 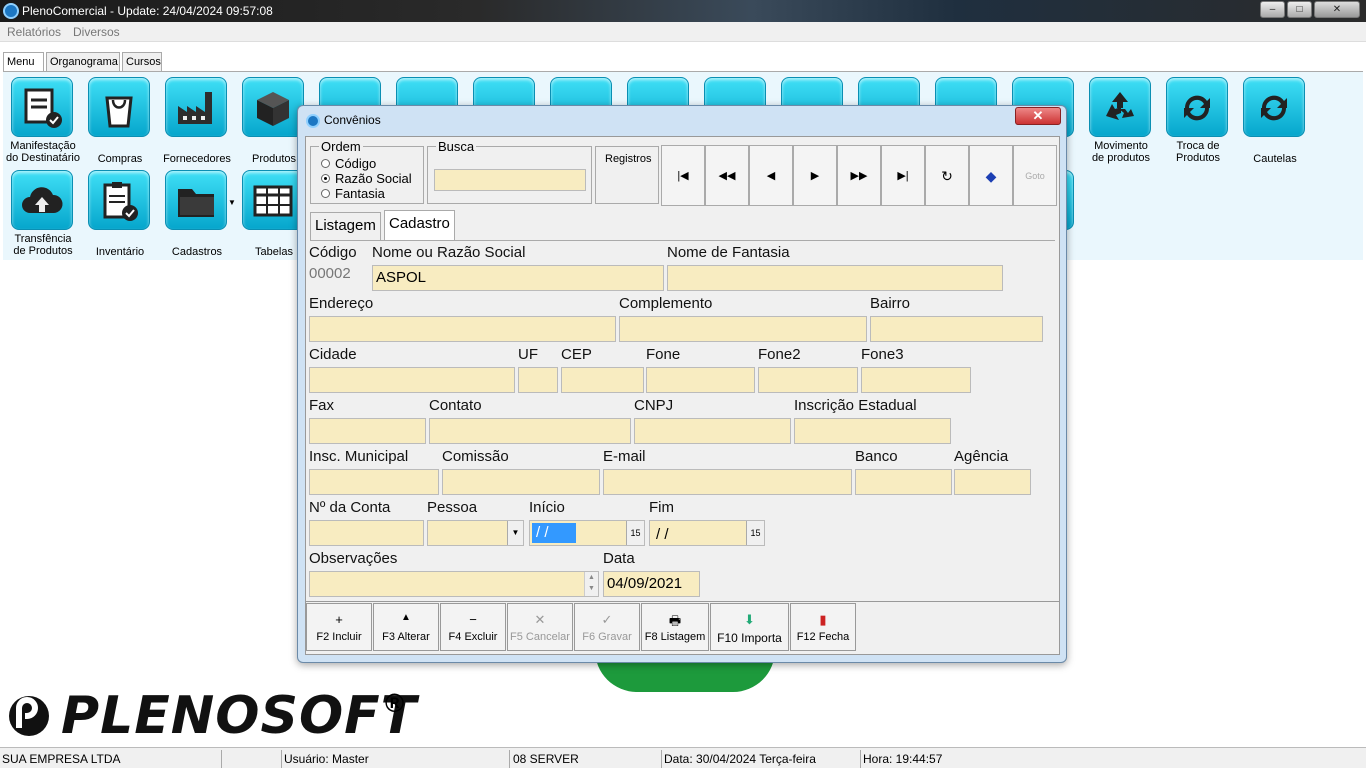 I want to click on nav-first-button: |◀, so click(x=683, y=175).